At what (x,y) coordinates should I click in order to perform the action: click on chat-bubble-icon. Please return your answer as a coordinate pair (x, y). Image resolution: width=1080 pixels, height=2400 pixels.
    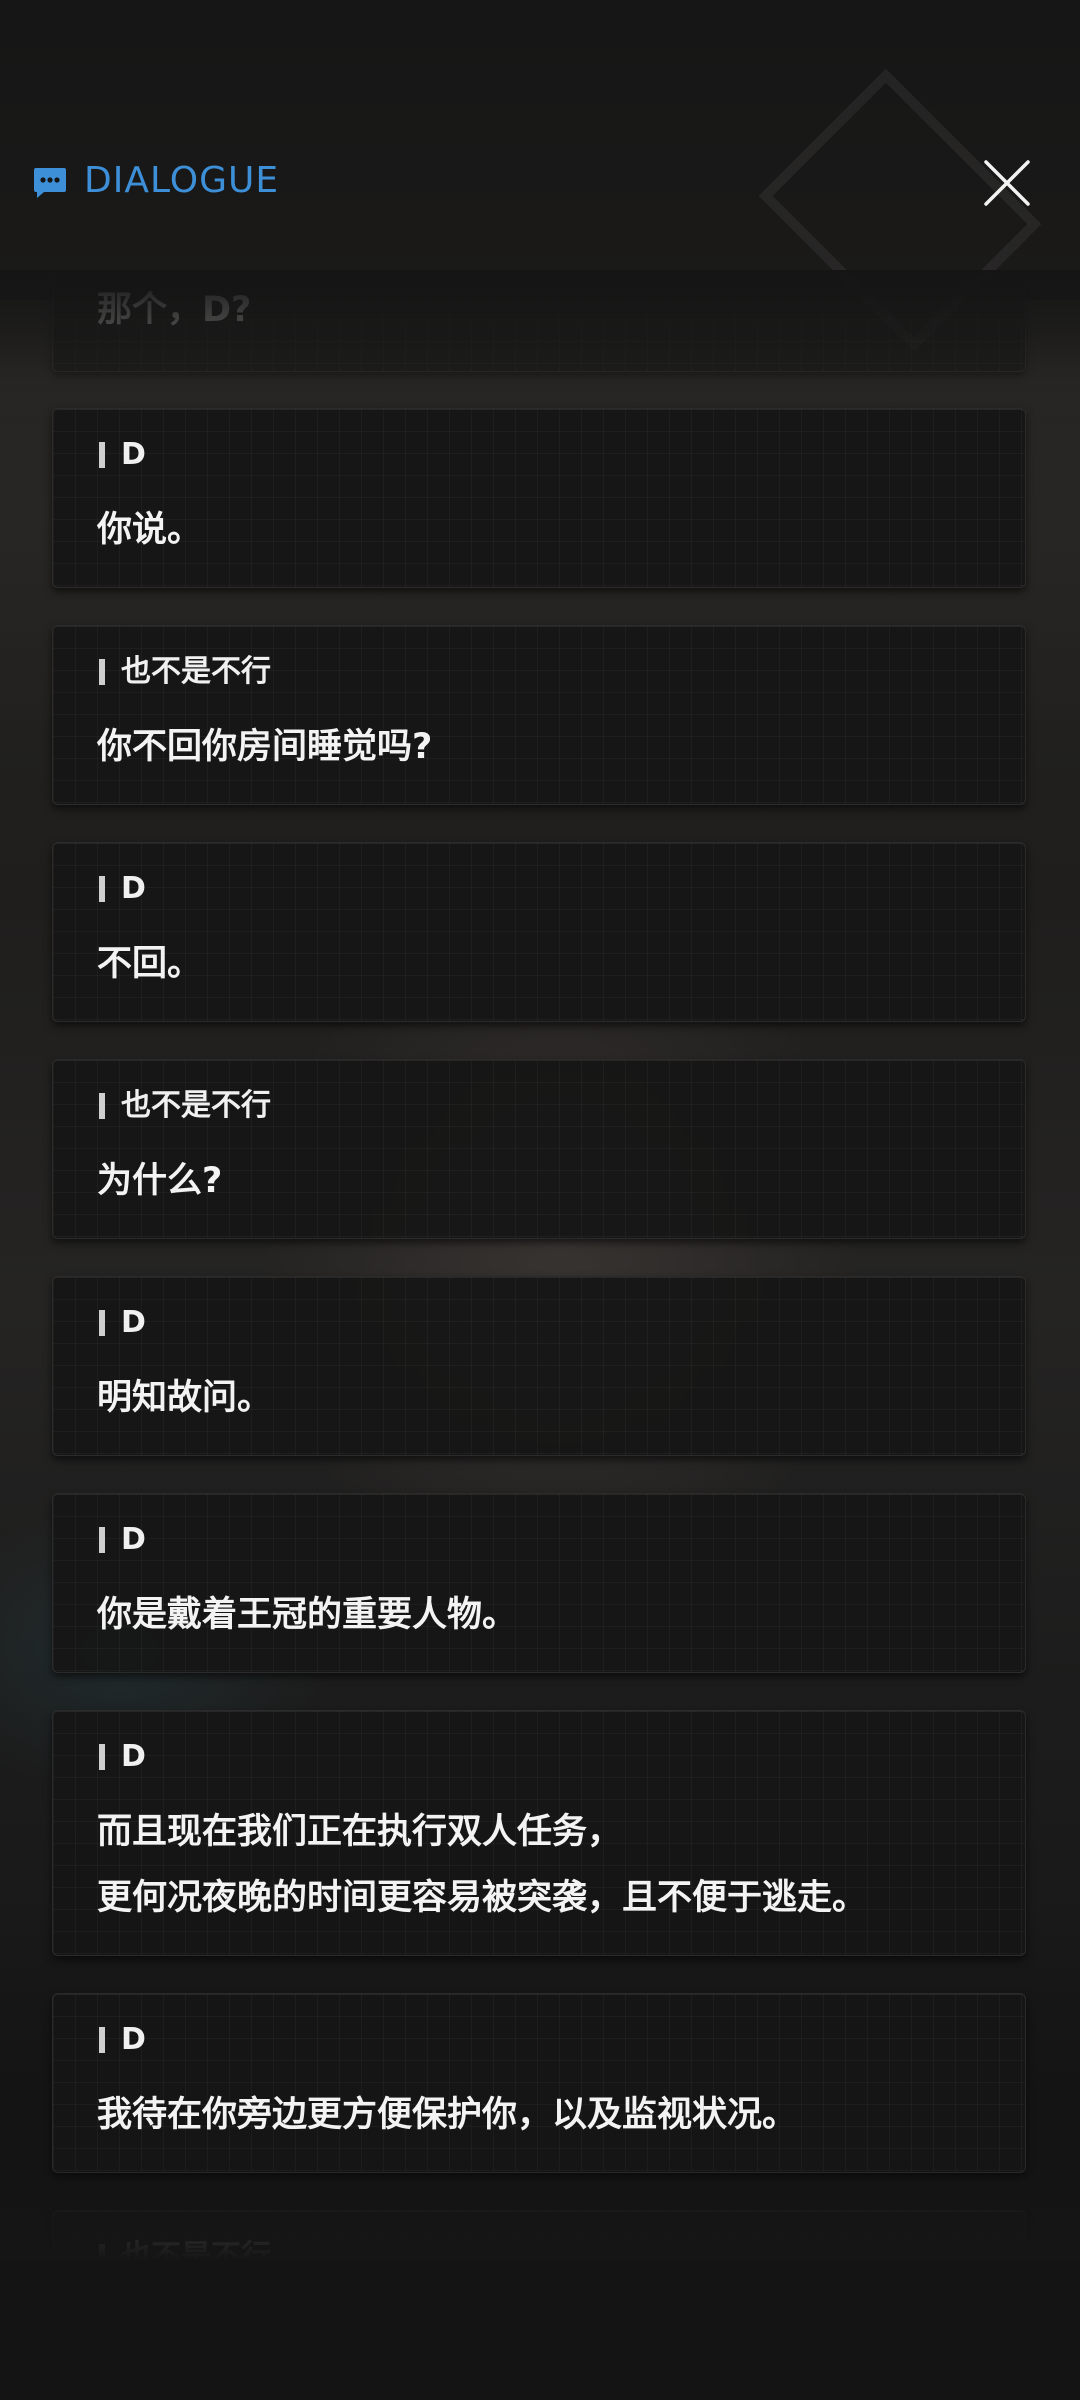
    Looking at the image, I should click on (50, 183).